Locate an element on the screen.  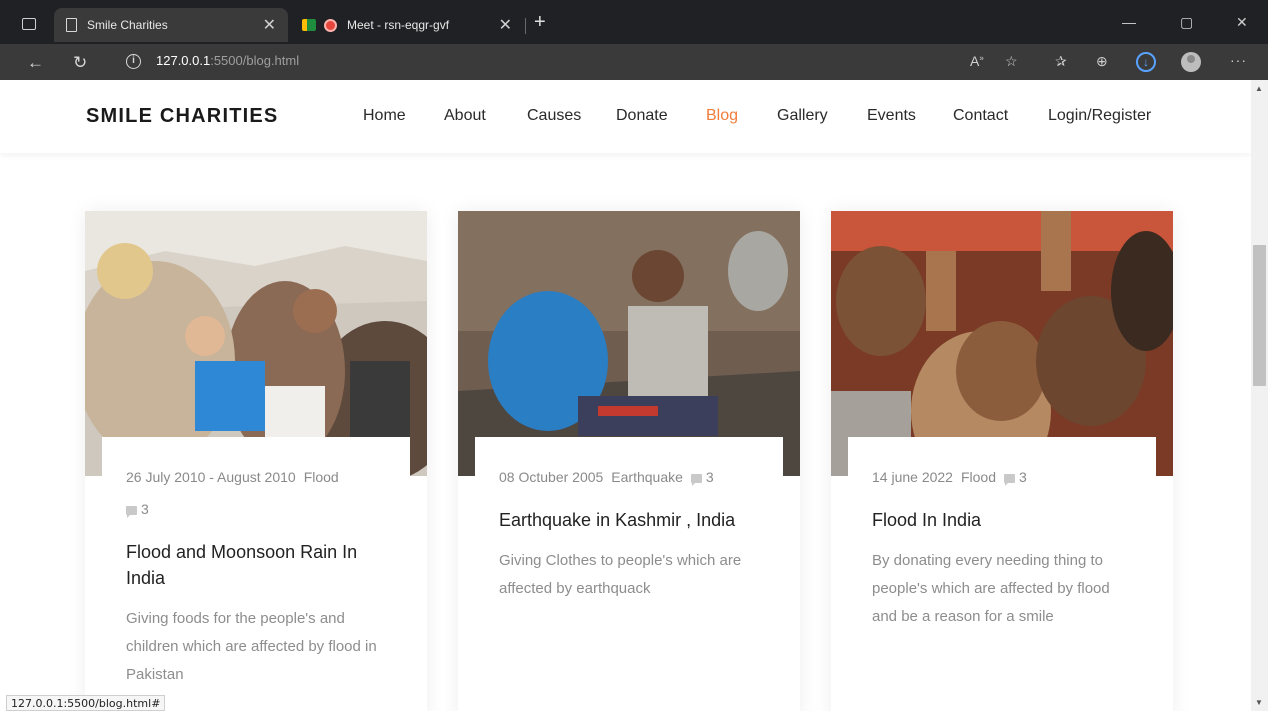
tab-meet: Meet - rsn-eqgr-gvf ✕ is located at coordinates (407, 25).